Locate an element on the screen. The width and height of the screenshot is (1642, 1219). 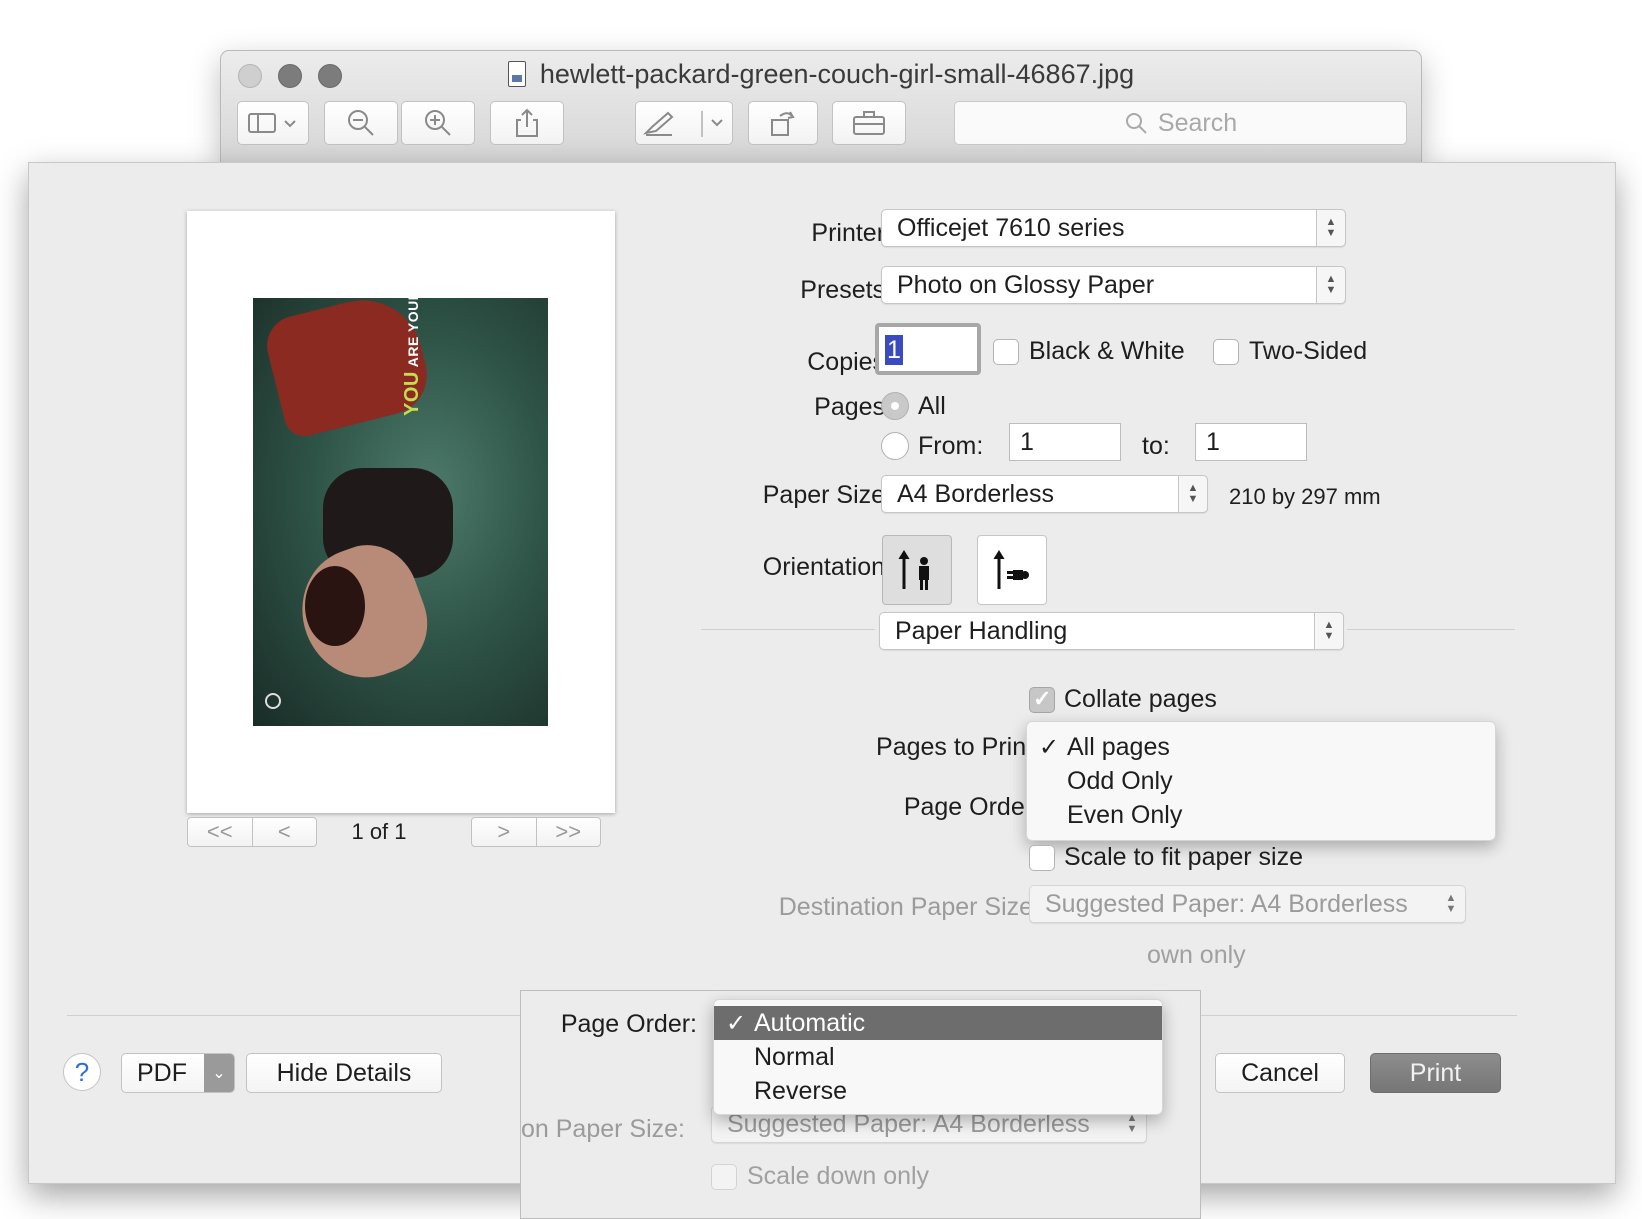
paper-size-value: A4 Borderless is located at coordinates (976, 493).